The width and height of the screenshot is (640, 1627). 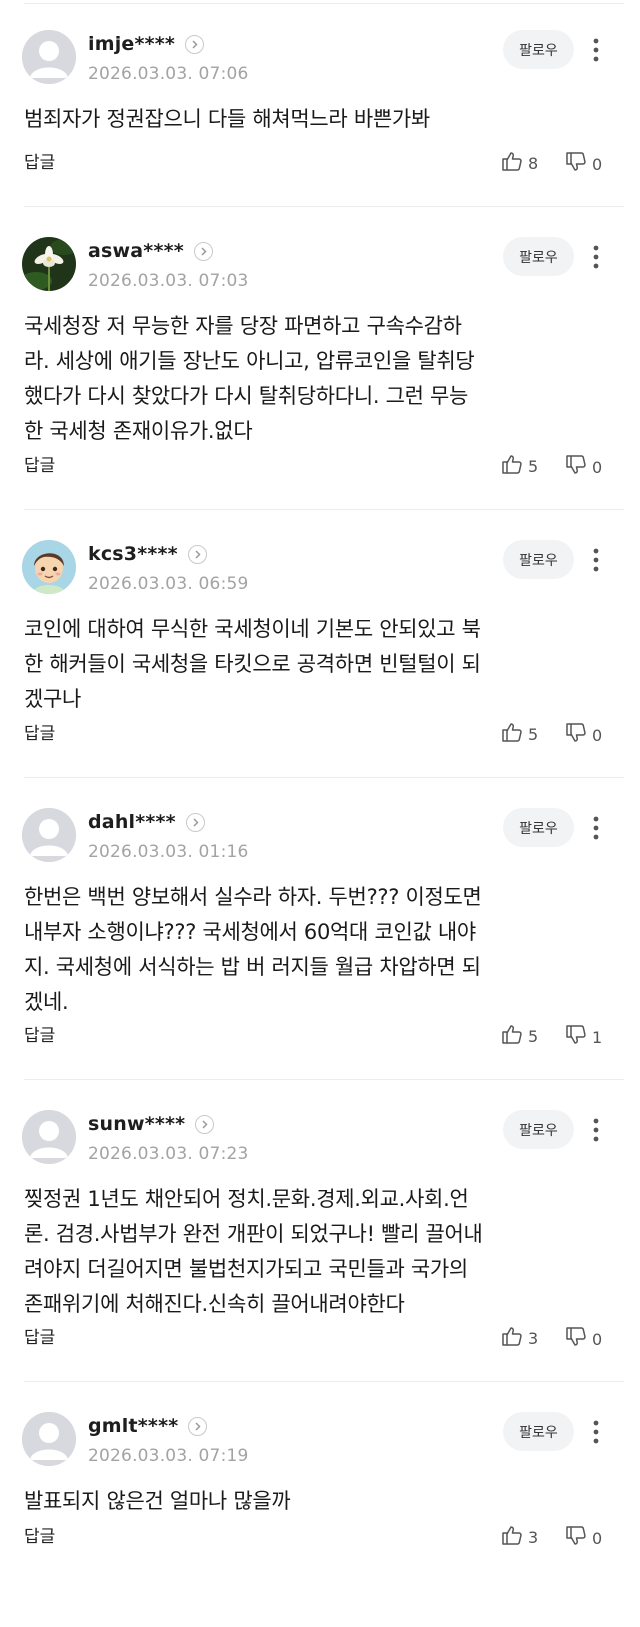 What do you see at coordinates (168, 852) in the screenshot?
I see `timestamp: 2026.03.03. 01:16` at bounding box center [168, 852].